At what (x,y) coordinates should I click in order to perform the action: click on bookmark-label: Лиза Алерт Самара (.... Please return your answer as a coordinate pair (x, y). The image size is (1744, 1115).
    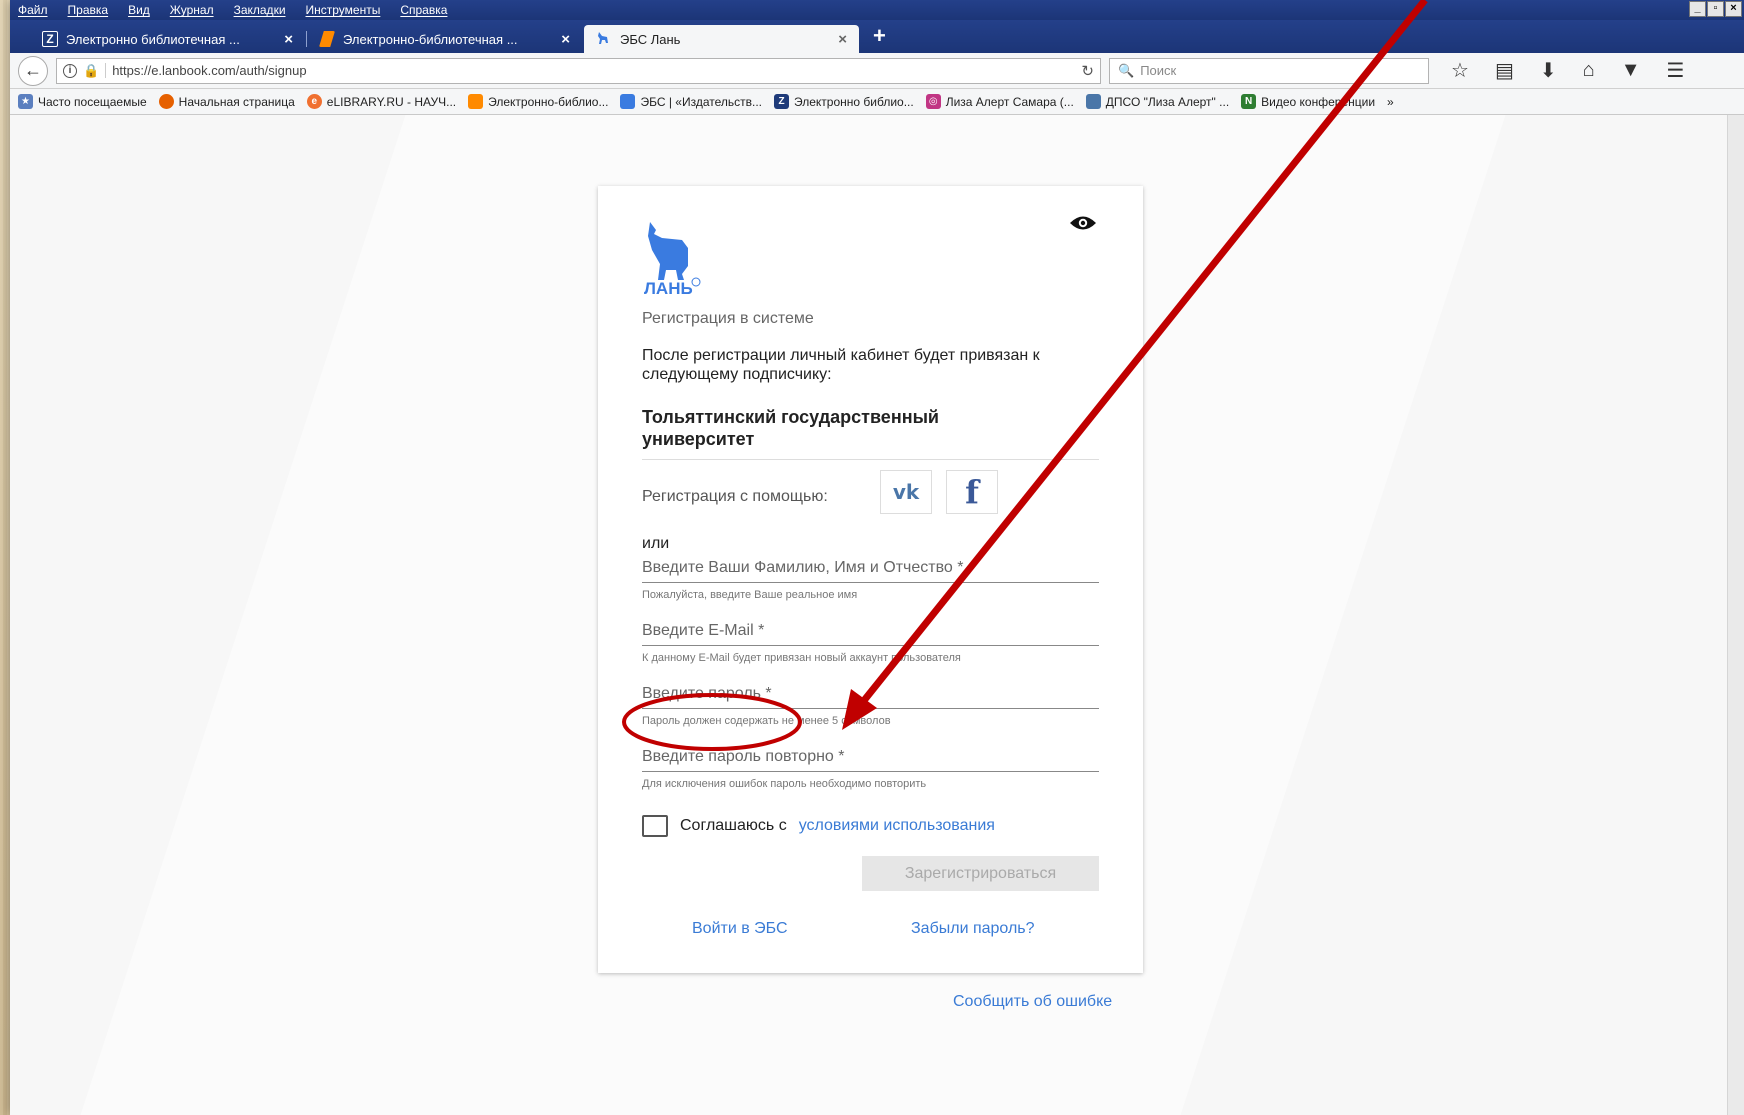
    Looking at the image, I should click on (1009, 101).